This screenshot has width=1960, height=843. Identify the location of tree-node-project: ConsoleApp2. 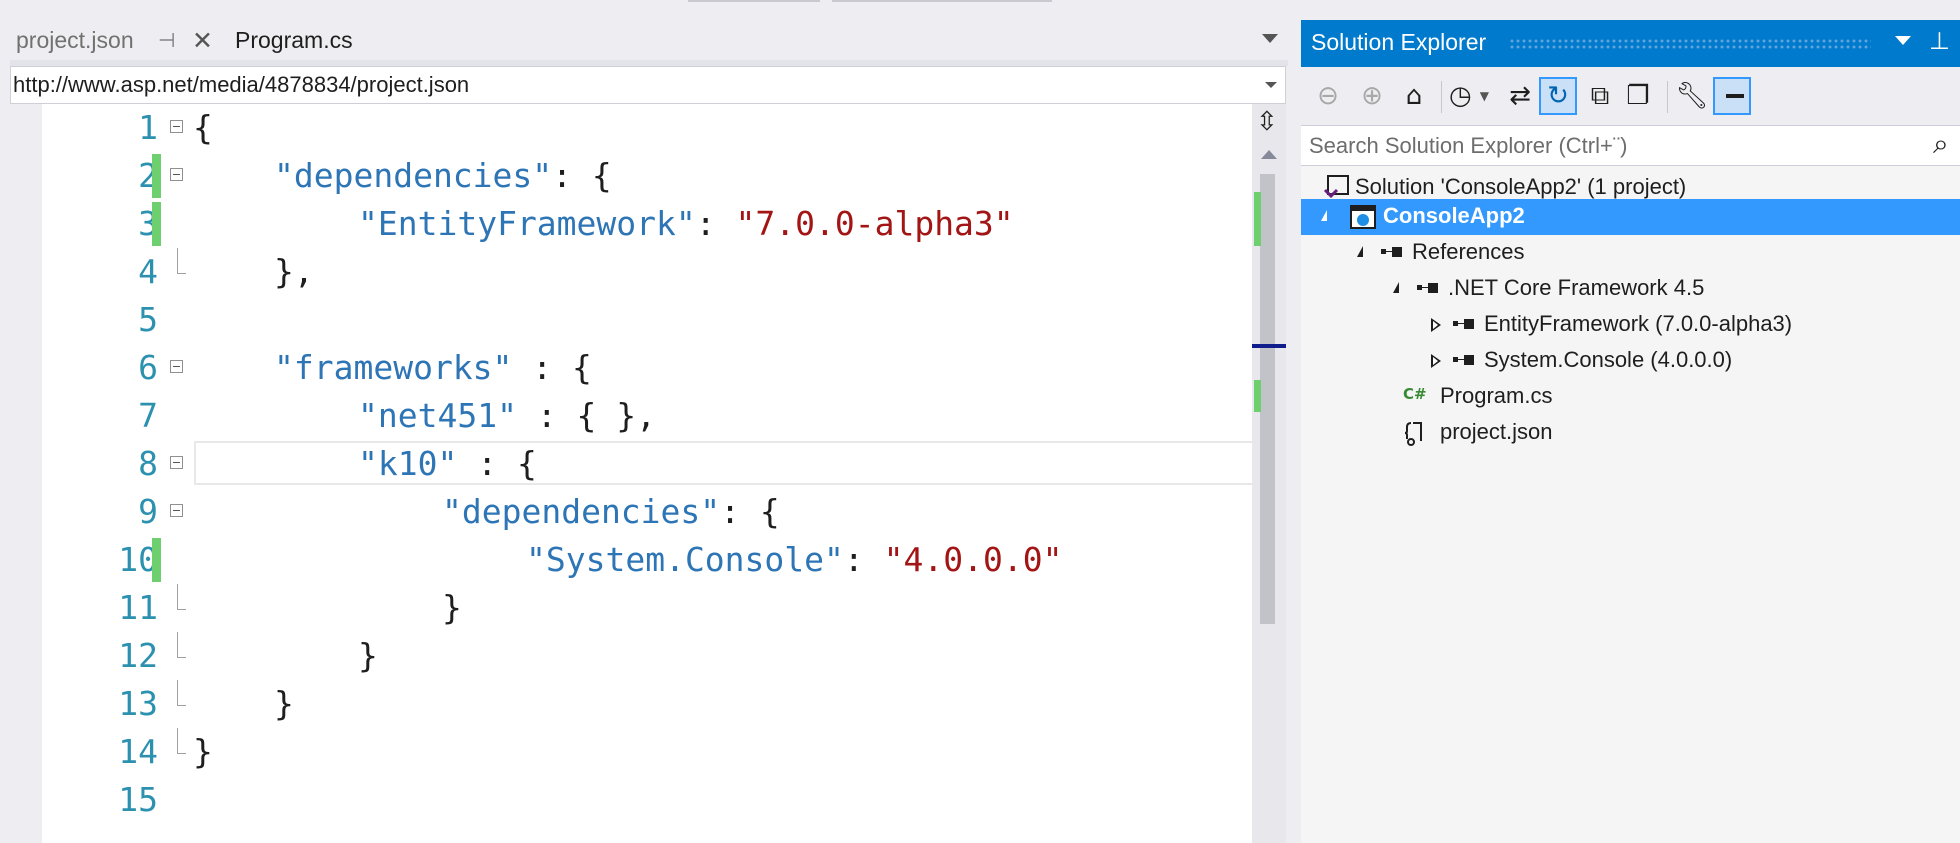
(1630, 217).